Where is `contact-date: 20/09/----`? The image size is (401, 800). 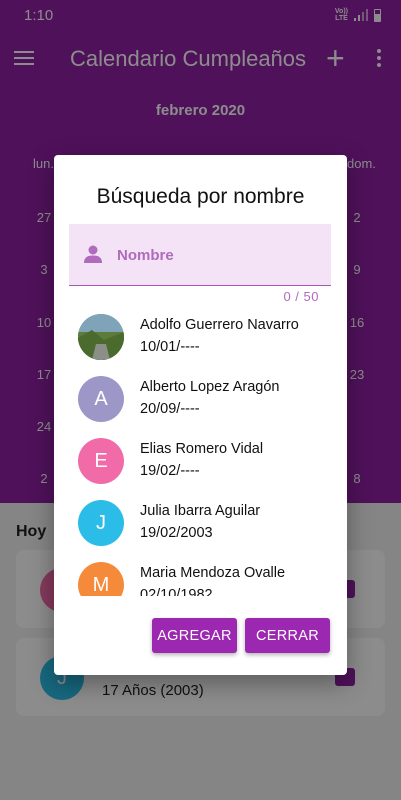 contact-date: 20/09/---- is located at coordinates (170, 409).